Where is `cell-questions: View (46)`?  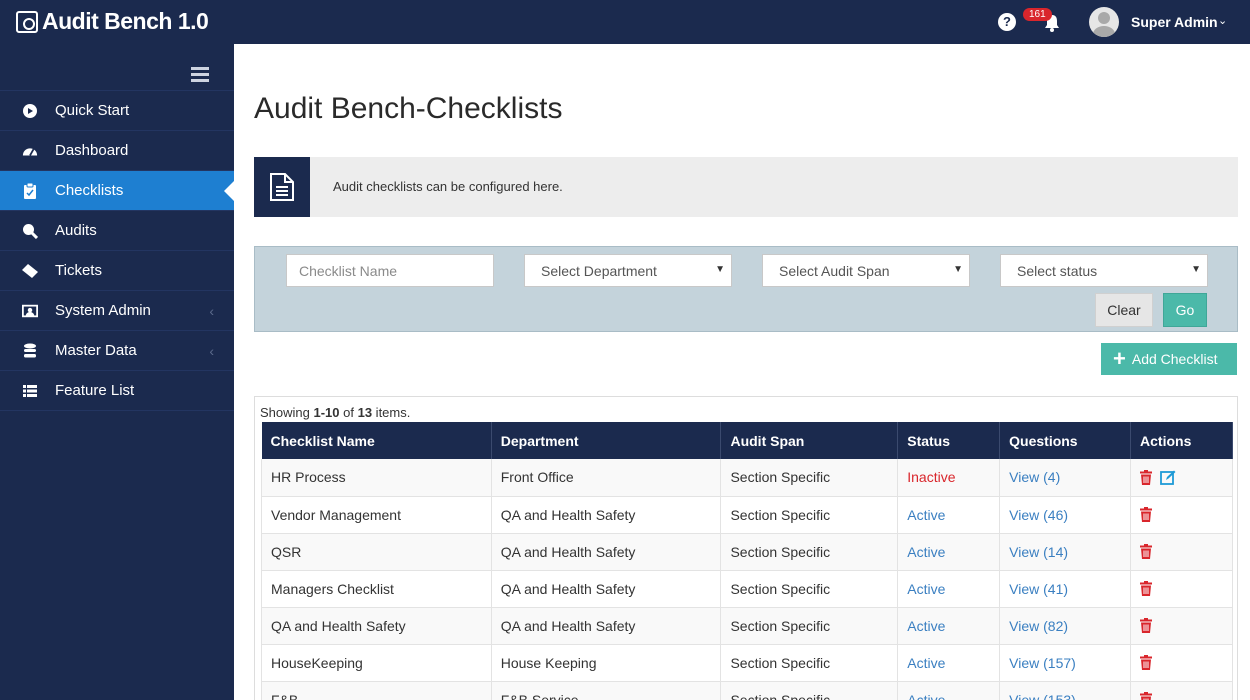
cell-questions: View (46) is located at coordinates (1065, 515).